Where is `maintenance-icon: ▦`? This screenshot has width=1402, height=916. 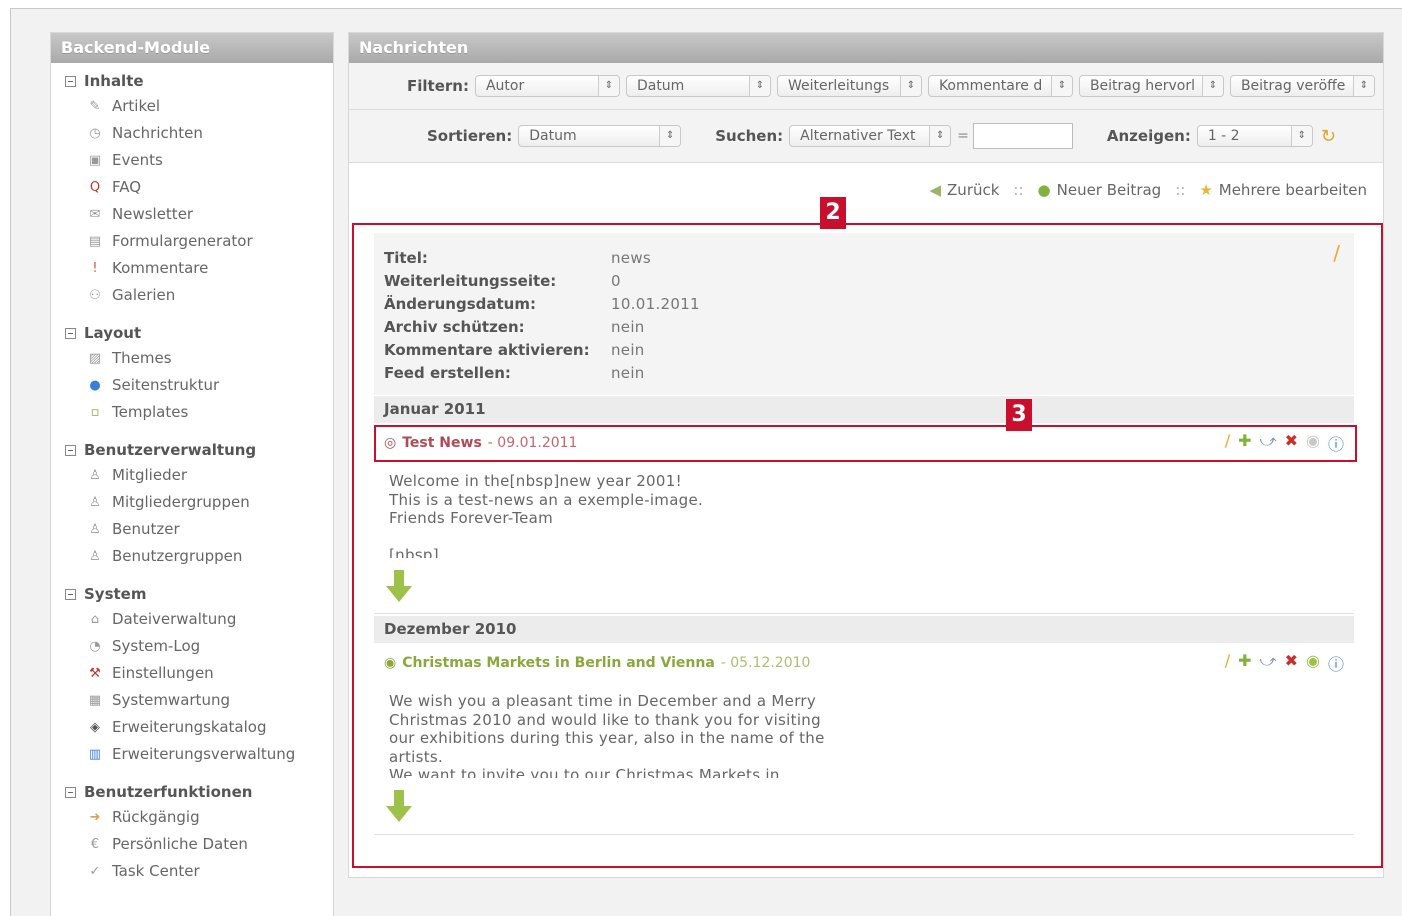
maintenance-icon: ▦ is located at coordinates (95, 700).